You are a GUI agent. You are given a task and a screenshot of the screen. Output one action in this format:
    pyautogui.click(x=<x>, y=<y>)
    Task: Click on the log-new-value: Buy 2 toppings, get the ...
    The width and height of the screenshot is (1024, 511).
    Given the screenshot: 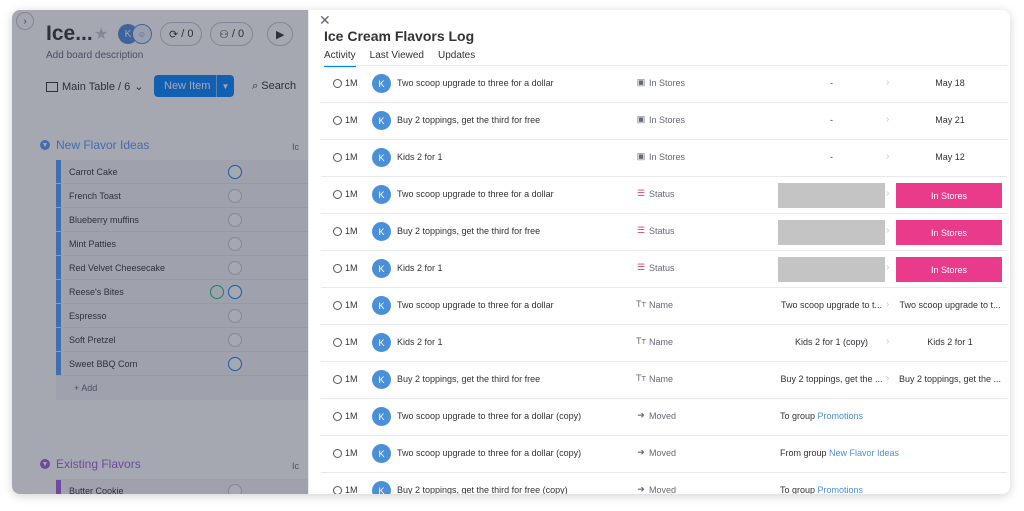 What is the action you would take?
    pyautogui.click(x=950, y=379)
    